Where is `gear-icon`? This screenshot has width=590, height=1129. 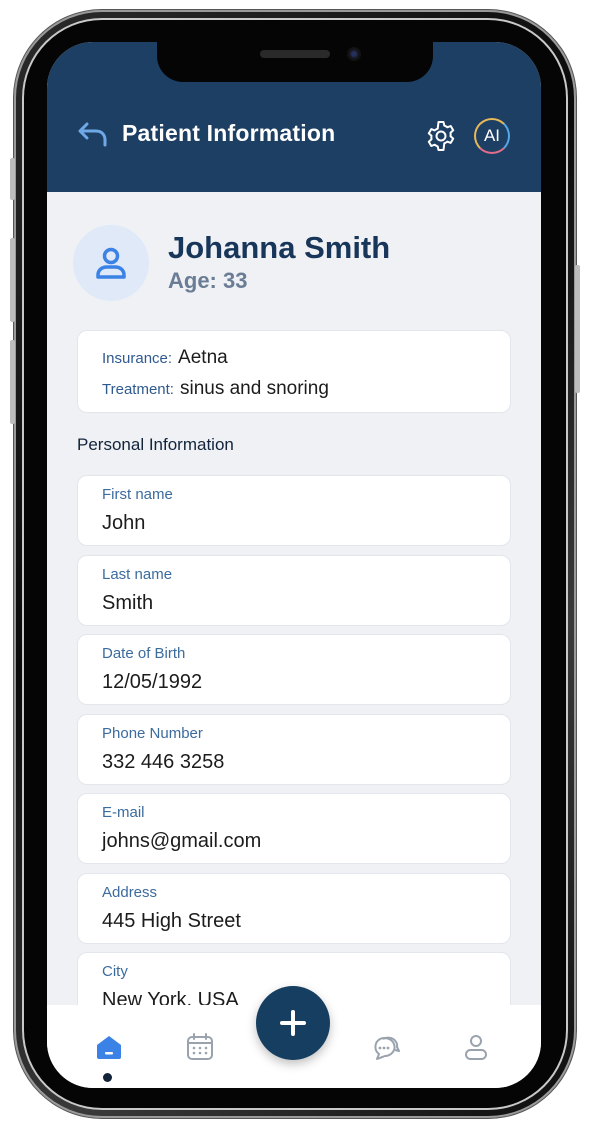
gear-icon is located at coordinates (441, 136).